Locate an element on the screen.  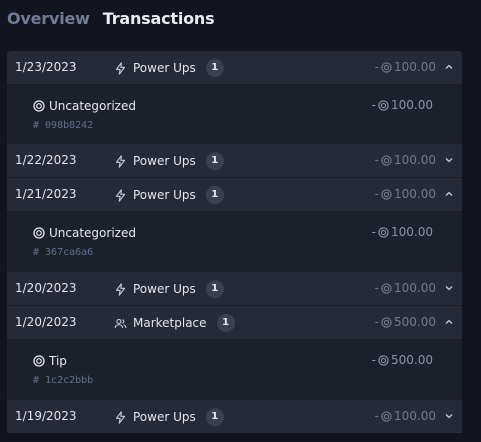
transaction-category: Marketplace 1 is located at coordinates (174, 323).